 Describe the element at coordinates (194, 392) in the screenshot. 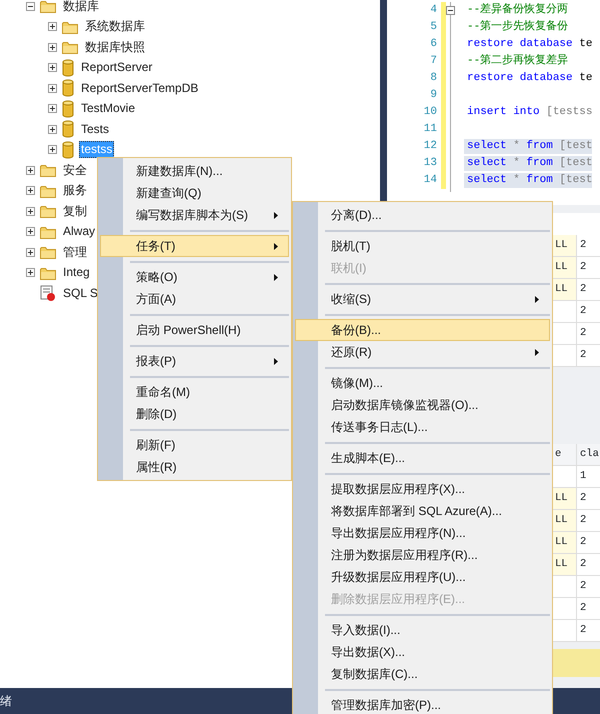

I see `menu-item: 重命名(M)` at that location.